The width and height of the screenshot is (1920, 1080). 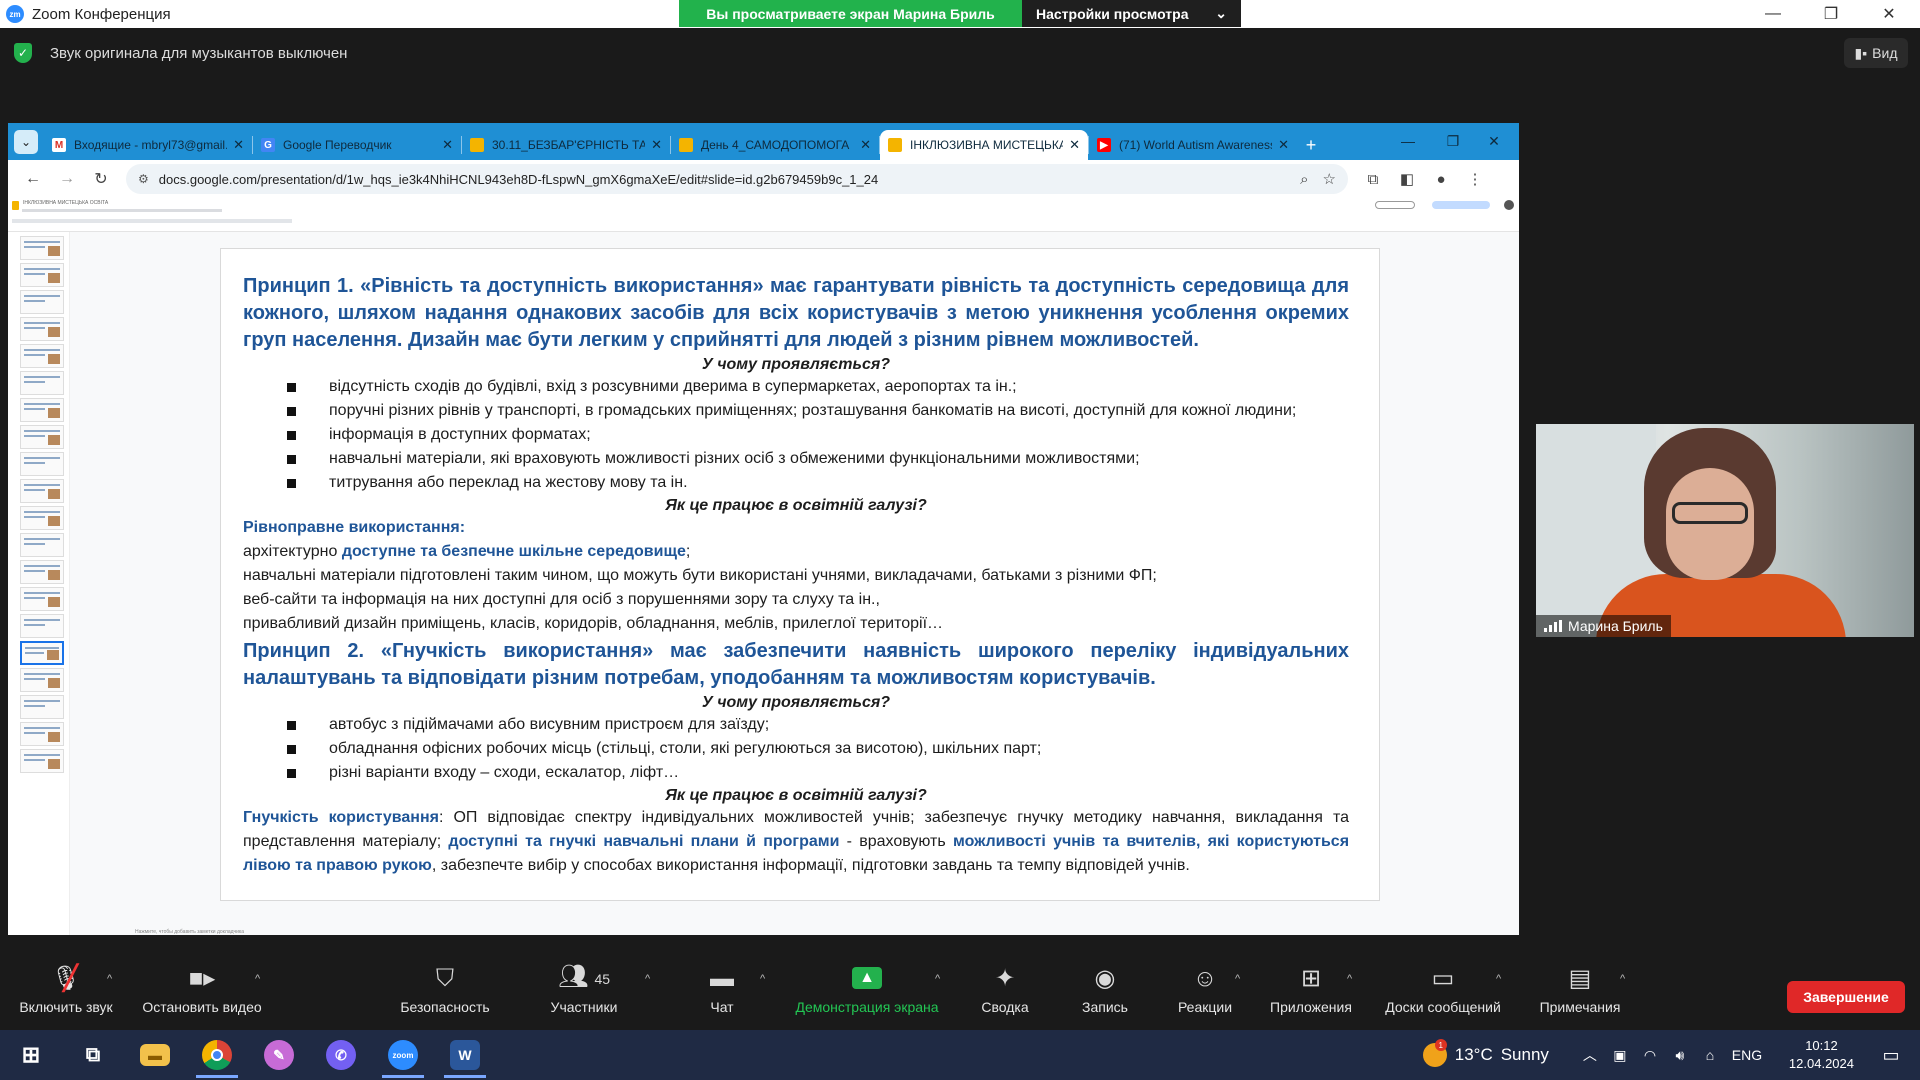 What do you see at coordinates (1580, 990) in the screenshot?
I see `notes-button: ▤ Примечания` at bounding box center [1580, 990].